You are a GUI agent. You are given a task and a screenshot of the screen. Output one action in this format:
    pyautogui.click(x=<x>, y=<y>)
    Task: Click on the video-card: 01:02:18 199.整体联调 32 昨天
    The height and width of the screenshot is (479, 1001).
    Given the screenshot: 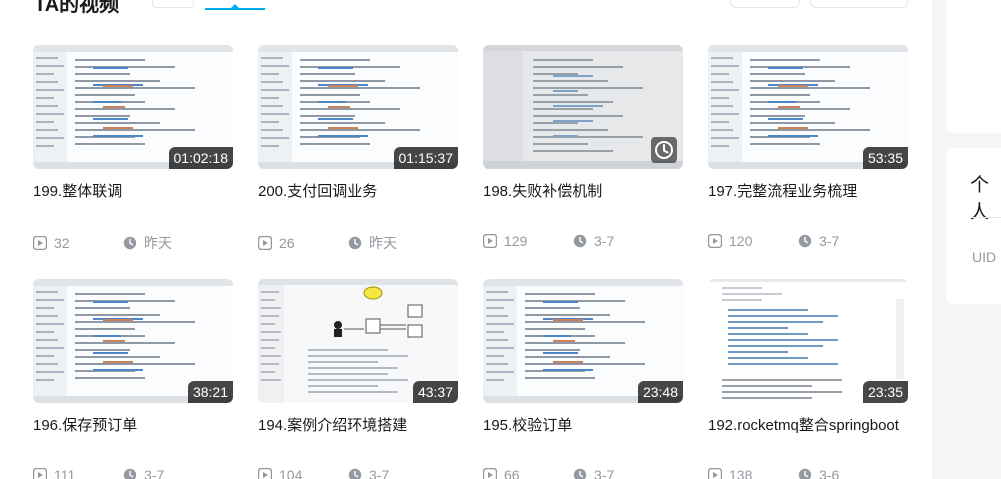 What is the action you would take?
    pyautogui.click(x=133, y=149)
    